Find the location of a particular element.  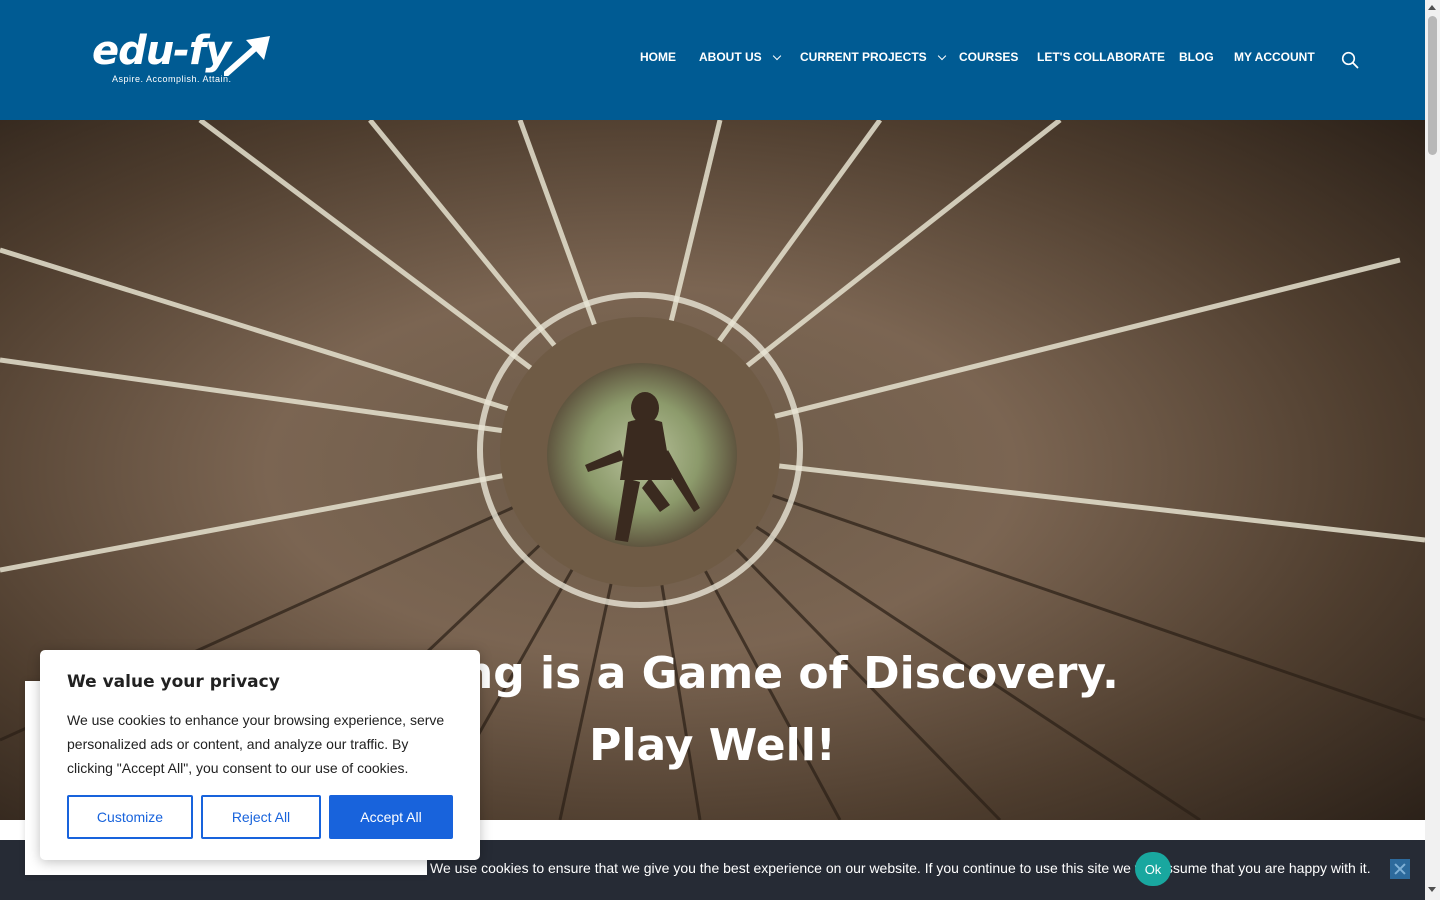

notice-ok-button: Ok is located at coordinates (1153, 869).